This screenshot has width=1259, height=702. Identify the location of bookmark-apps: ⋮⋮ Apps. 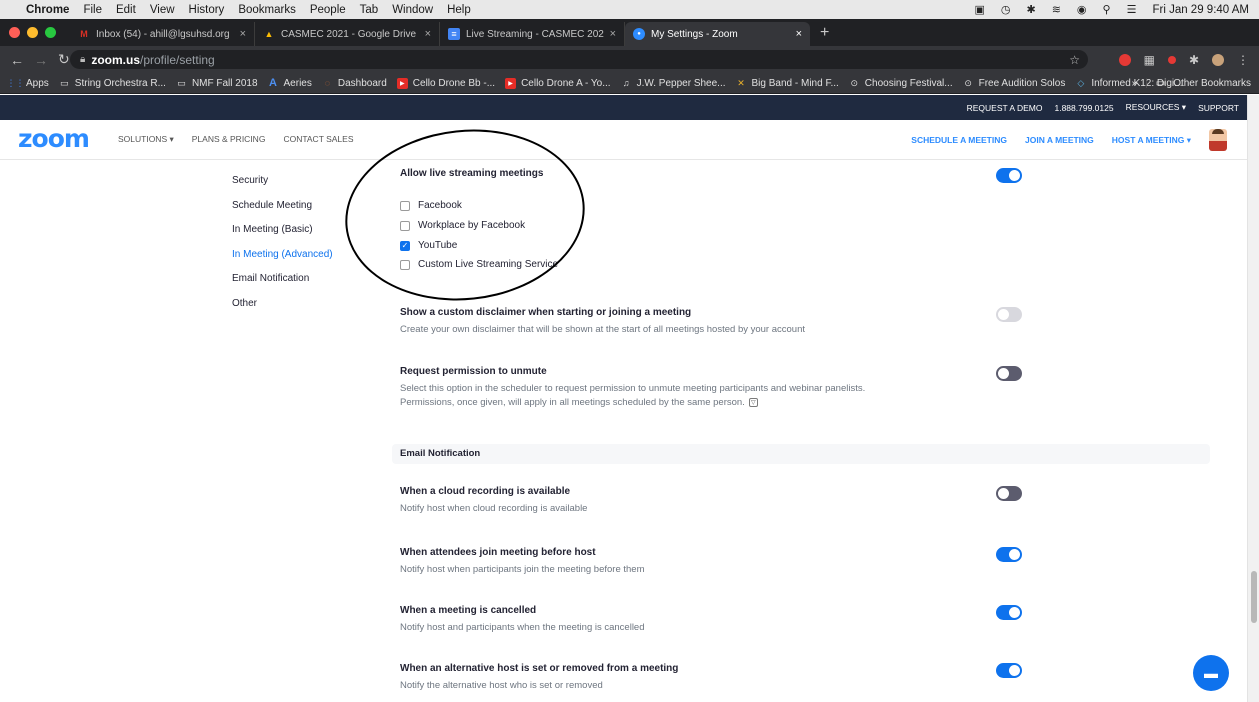
(28, 83).